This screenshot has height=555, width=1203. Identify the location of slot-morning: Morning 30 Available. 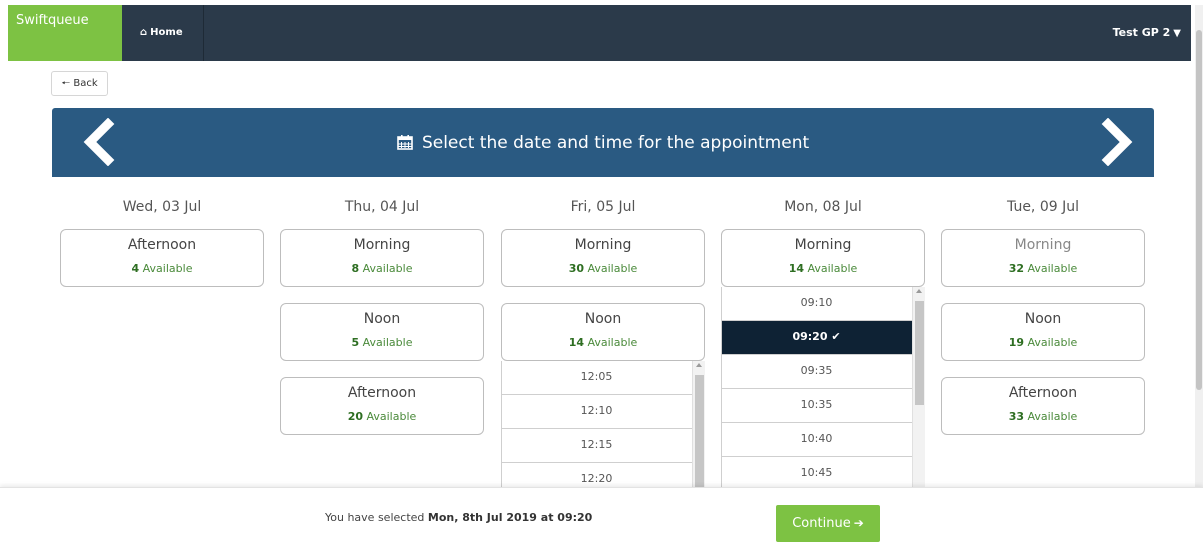
(603, 258).